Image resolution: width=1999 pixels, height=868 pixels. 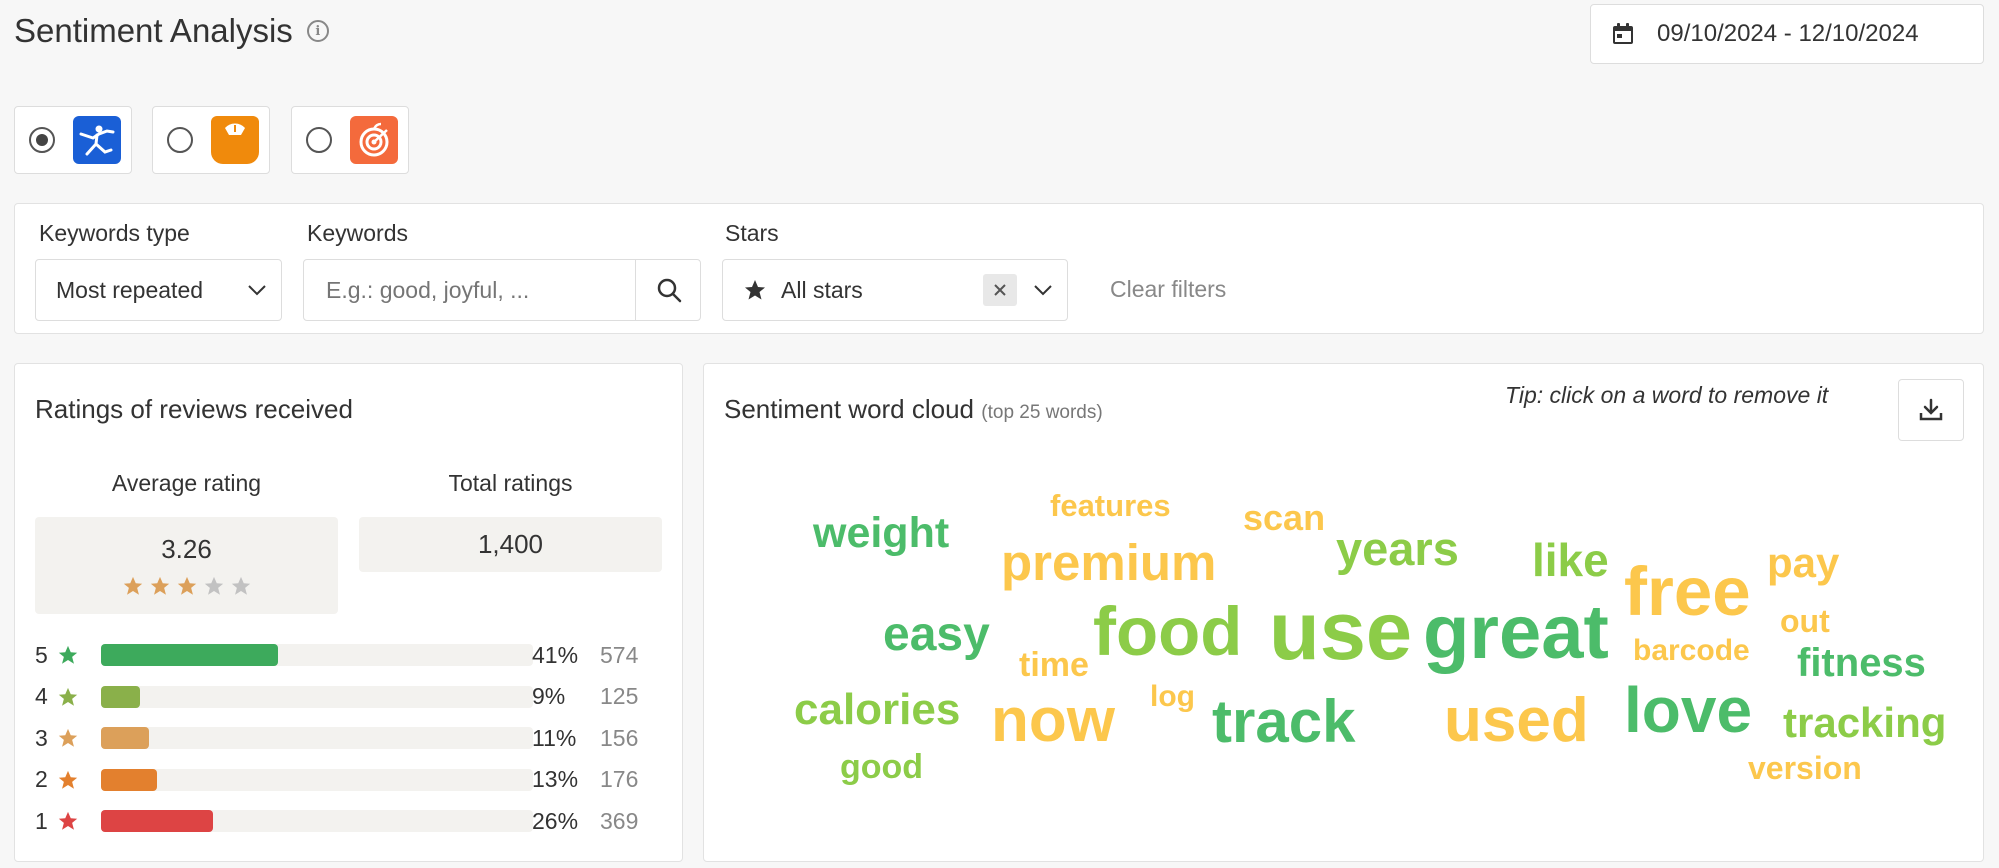 What do you see at coordinates (41, 654) in the screenshot?
I see `rating-stars-number: 5` at bounding box center [41, 654].